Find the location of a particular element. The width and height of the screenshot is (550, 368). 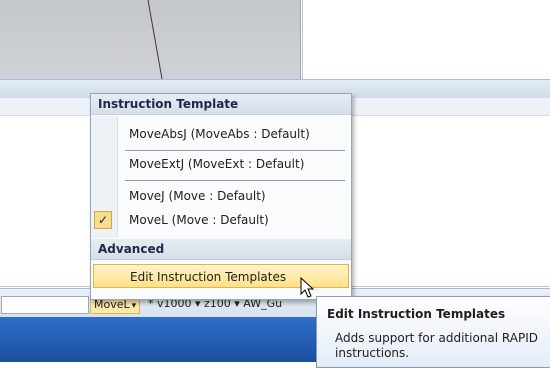

menu-item-movej: MoveJ (Move : Default) is located at coordinates (221, 196).